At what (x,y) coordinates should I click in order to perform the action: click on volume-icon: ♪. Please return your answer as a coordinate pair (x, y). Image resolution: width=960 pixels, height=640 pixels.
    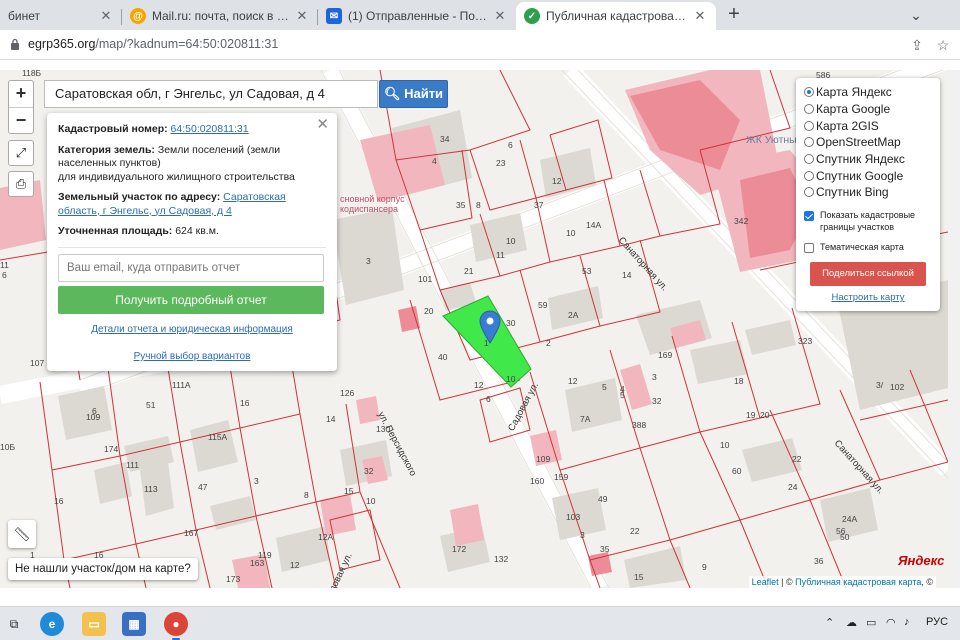
    Looking at the image, I should click on (907, 622).